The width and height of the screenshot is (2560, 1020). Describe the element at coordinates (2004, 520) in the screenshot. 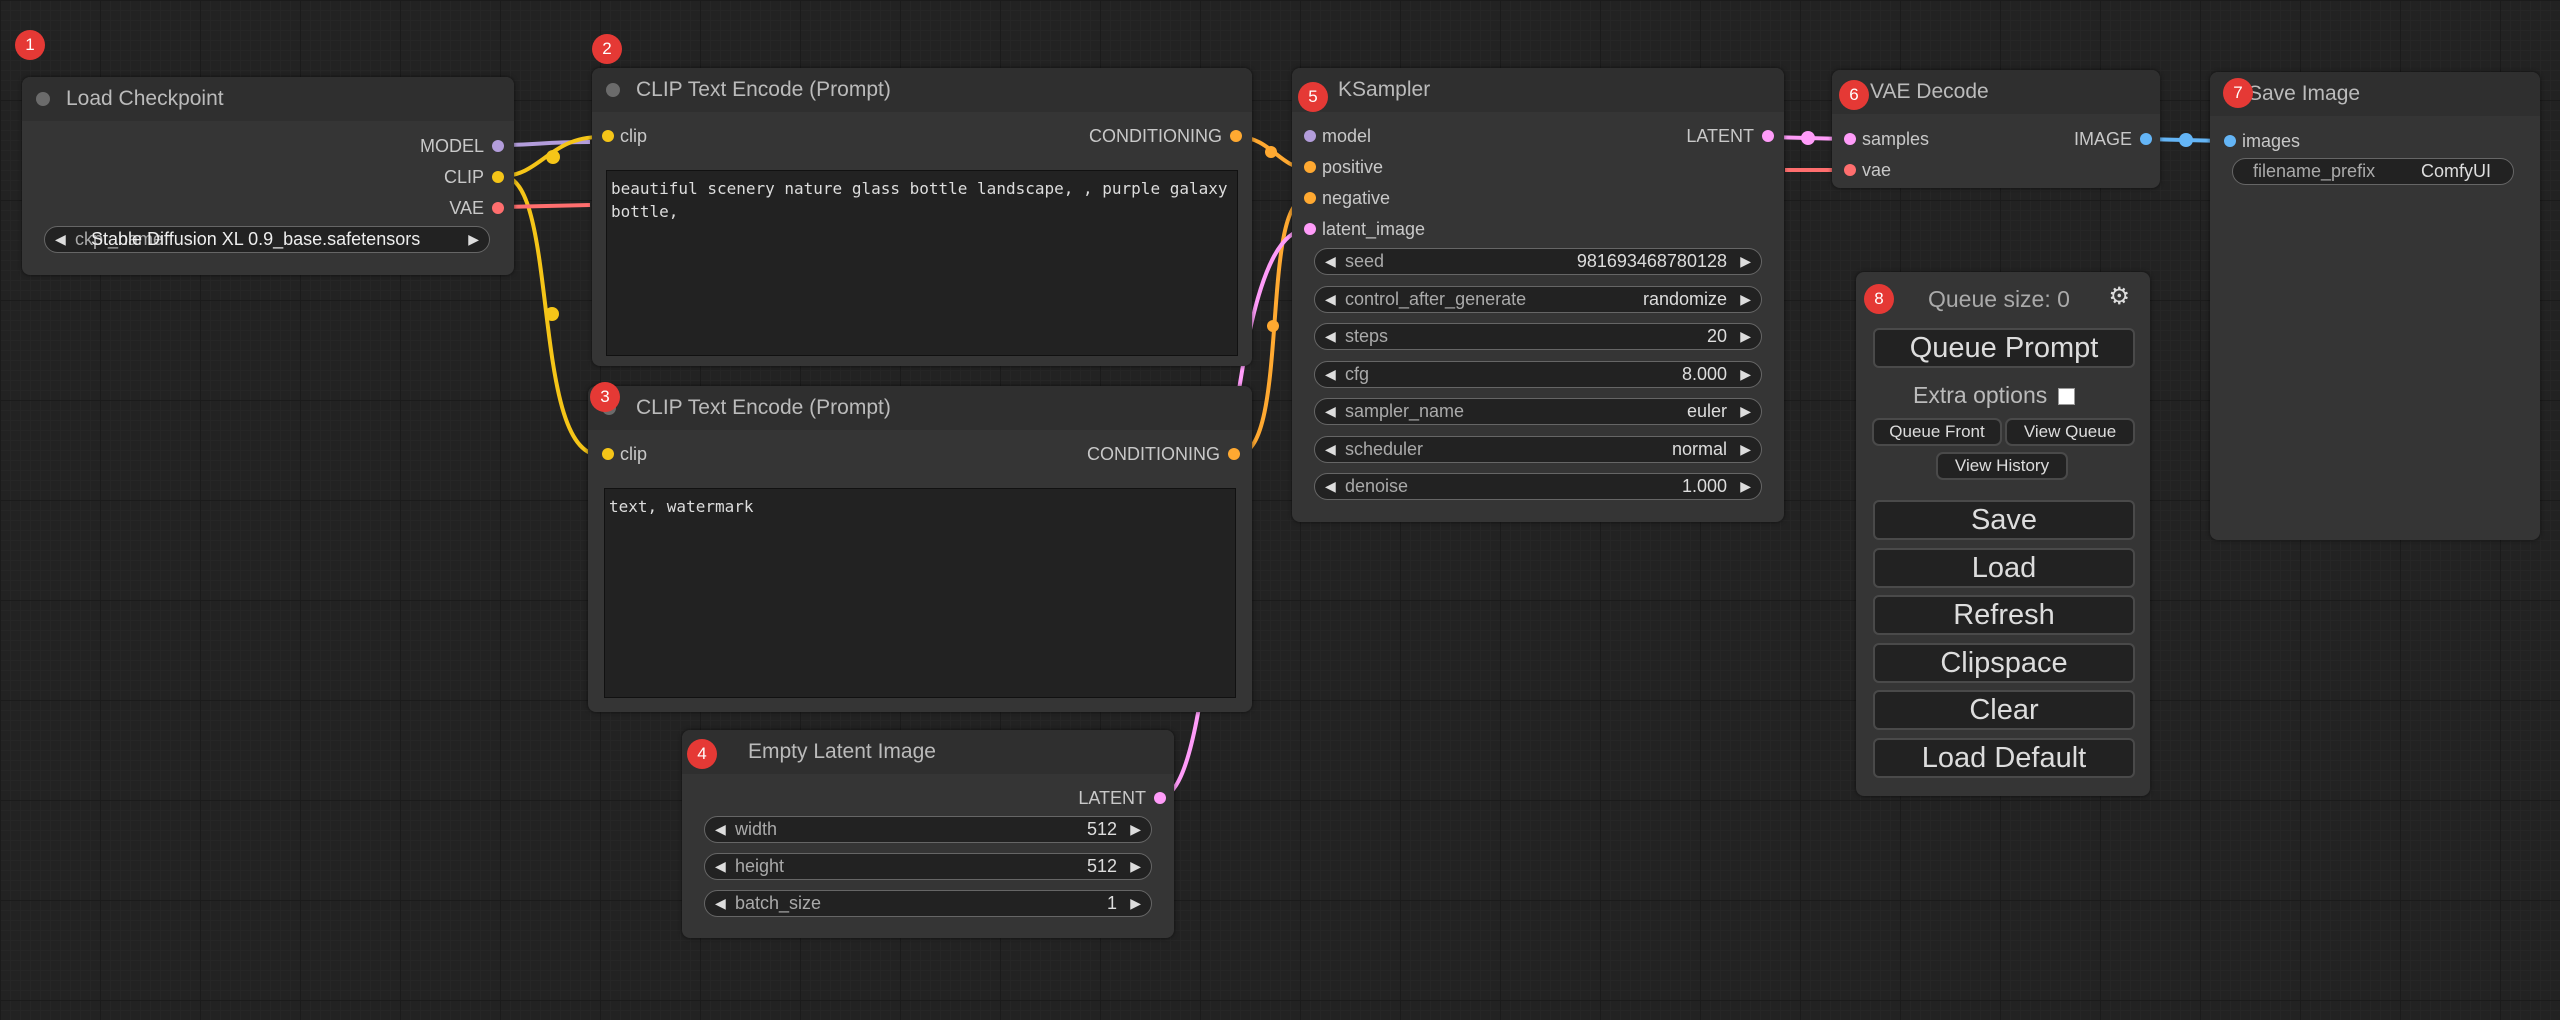

I see `save-button: Save` at that location.